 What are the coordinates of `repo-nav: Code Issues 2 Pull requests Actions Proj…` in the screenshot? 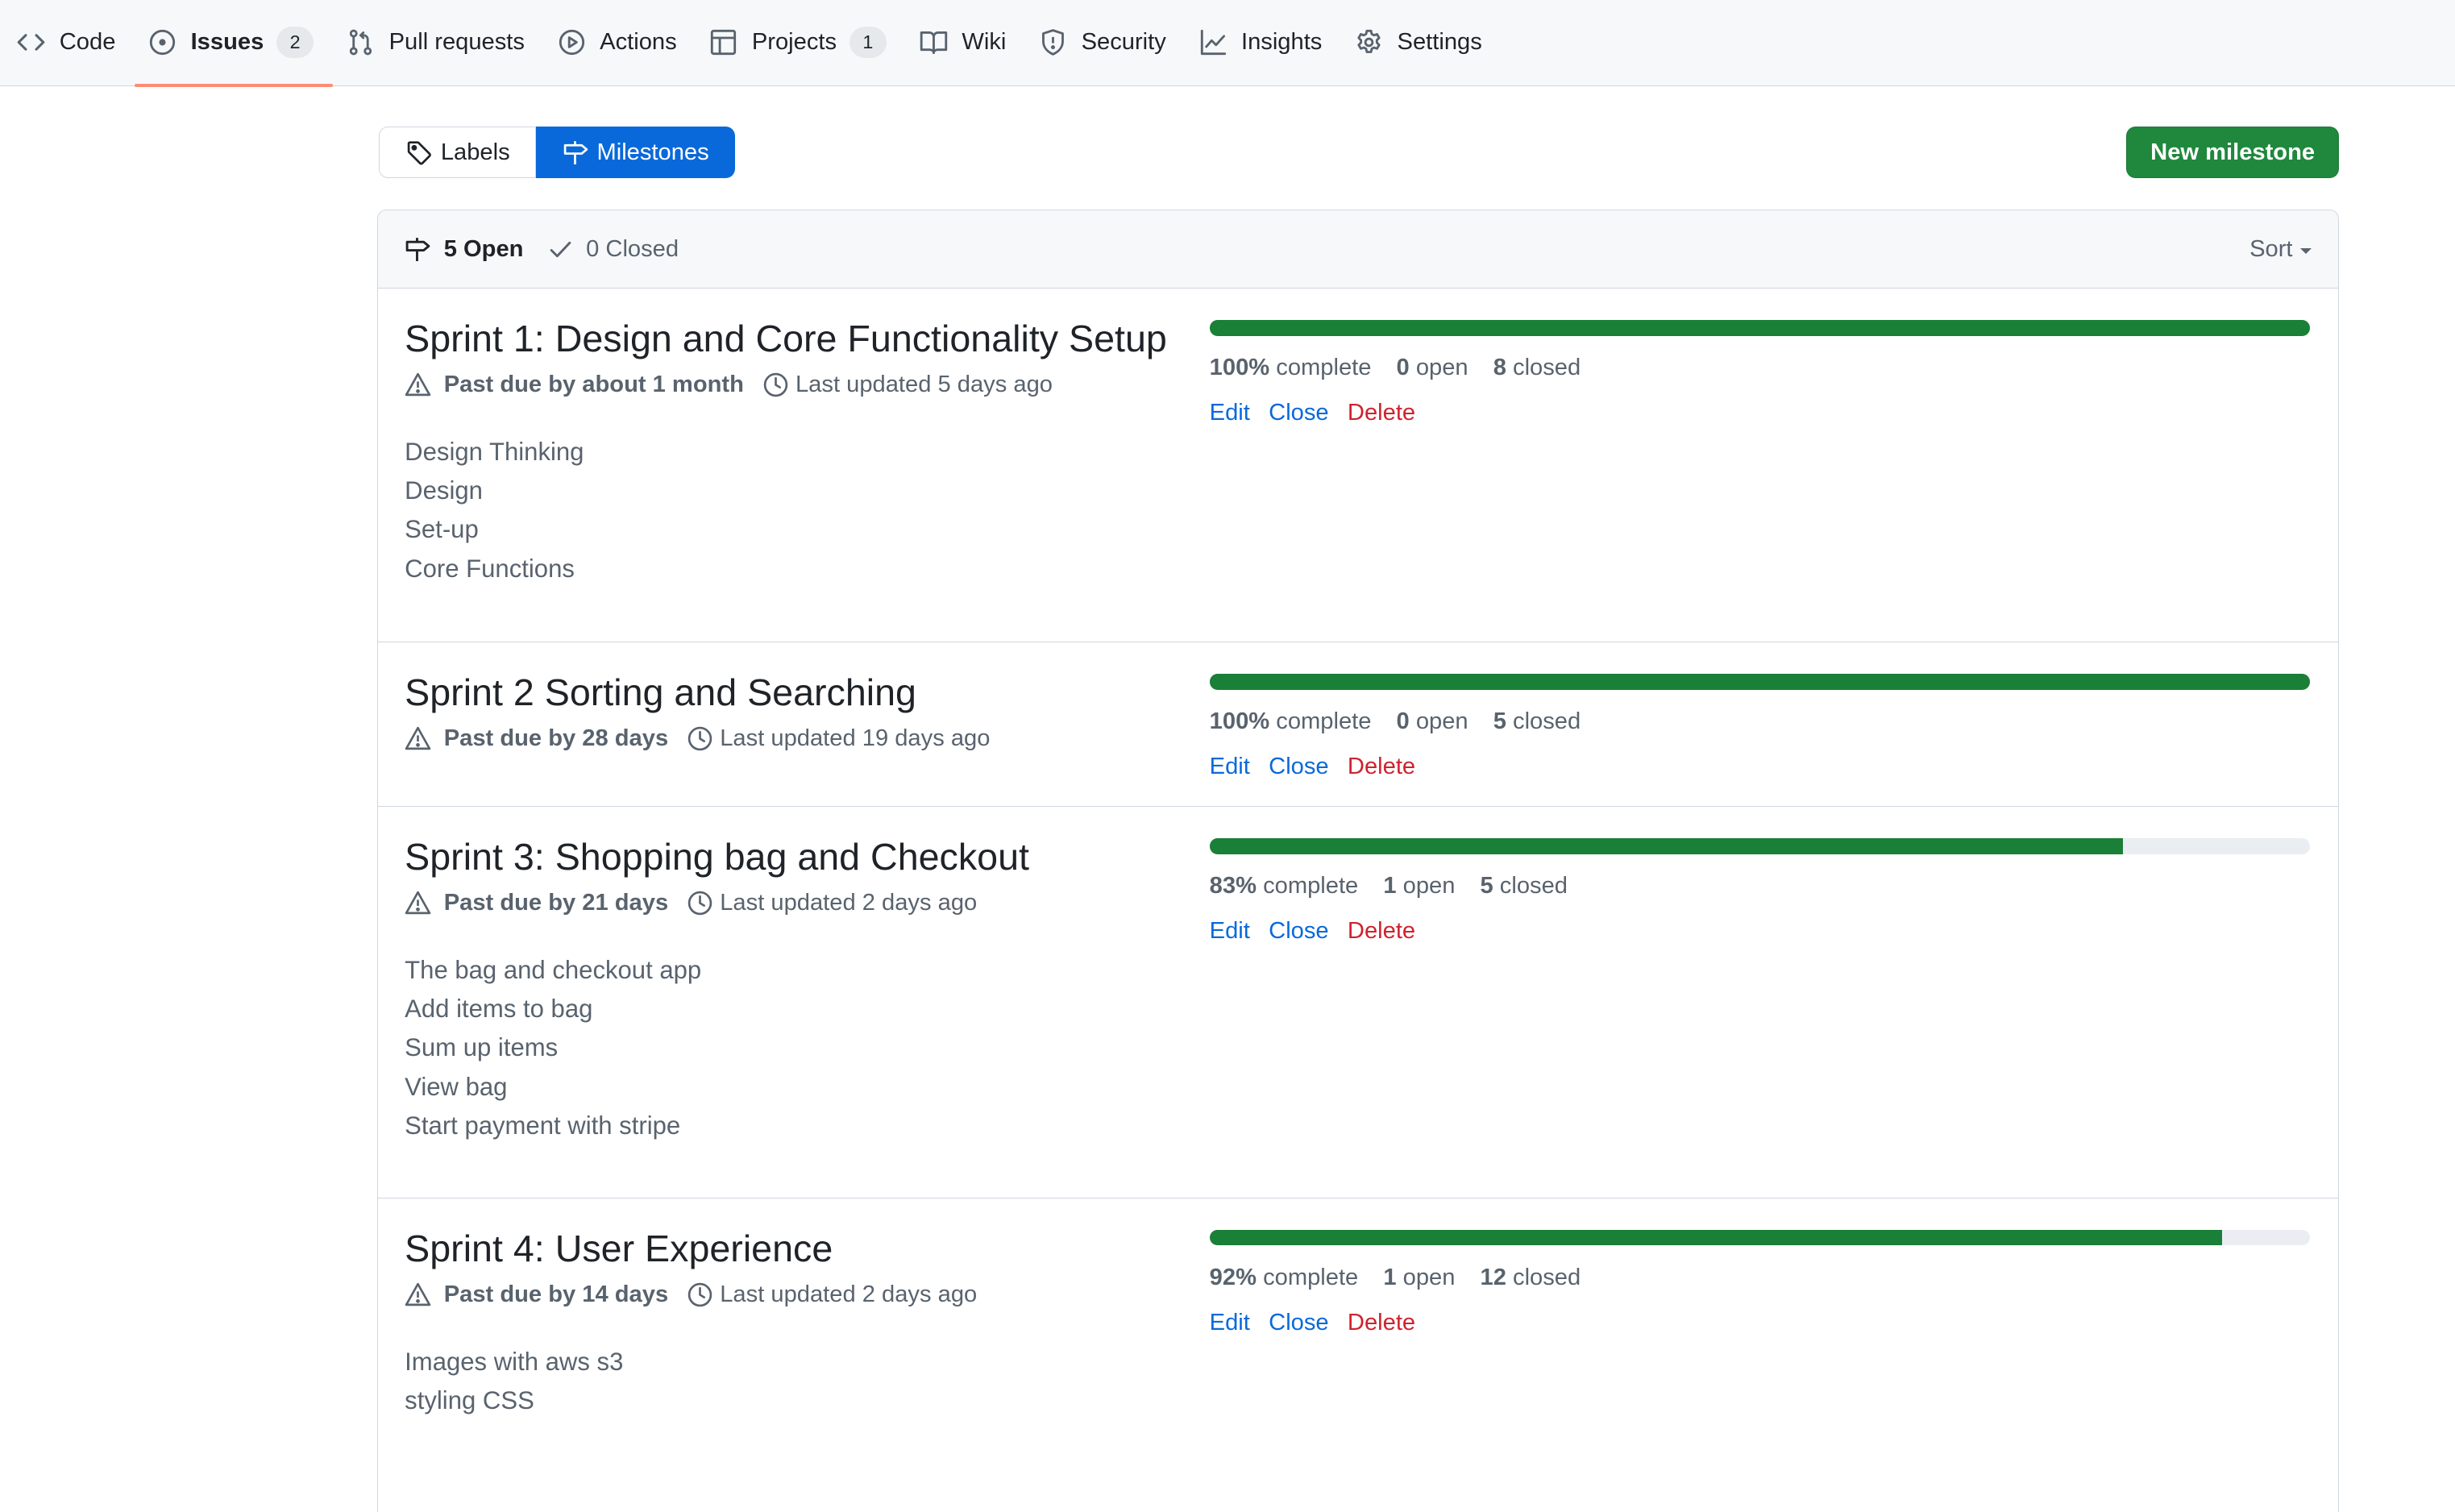 It's located at (1227, 44).